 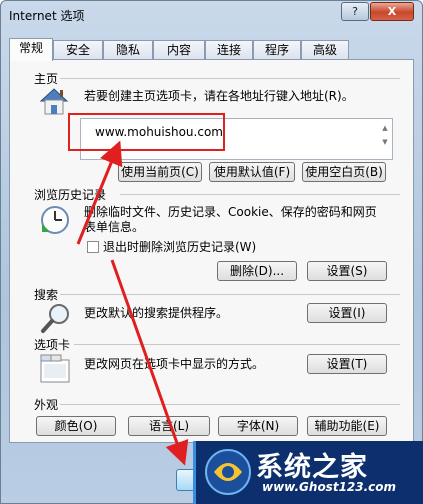 What do you see at coordinates (392, 11) in the screenshot?
I see `close-button: X` at bounding box center [392, 11].